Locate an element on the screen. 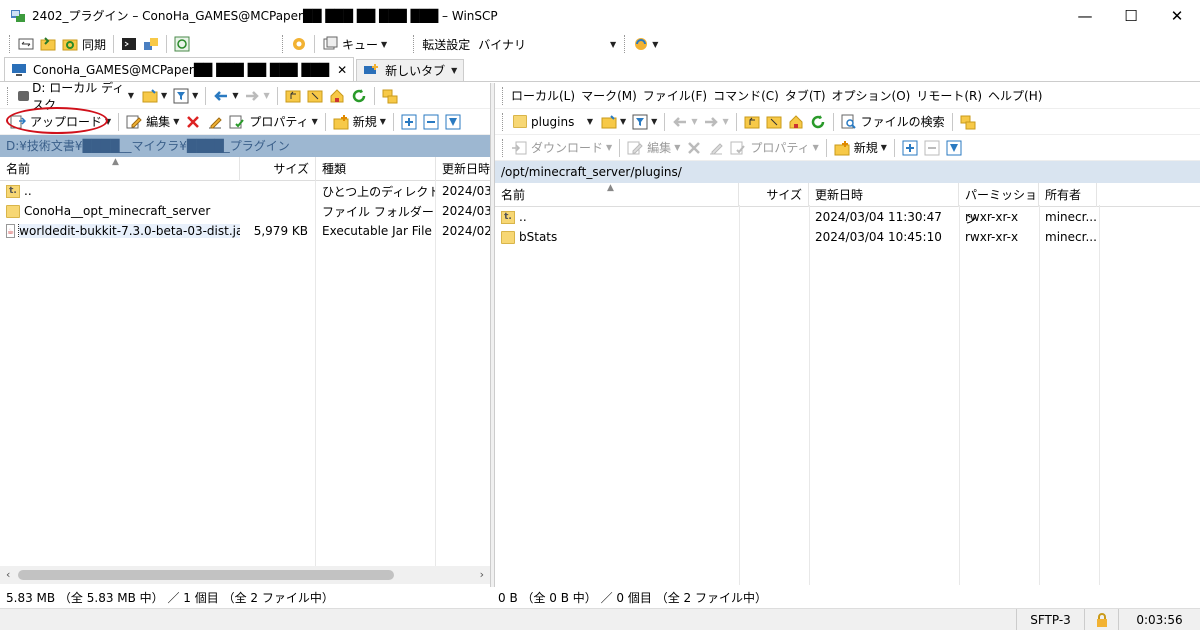 The image size is (1200, 630). menu-local: ローカル(L) is located at coordinates (543, 96).